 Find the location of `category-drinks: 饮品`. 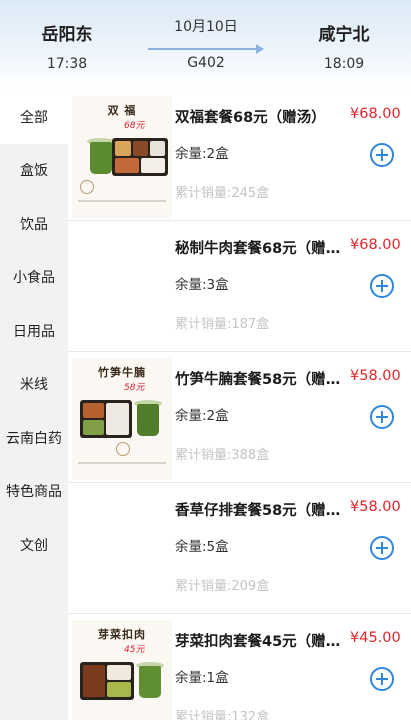

category-drinks: 饮品 is located at coordinates (34, 224).